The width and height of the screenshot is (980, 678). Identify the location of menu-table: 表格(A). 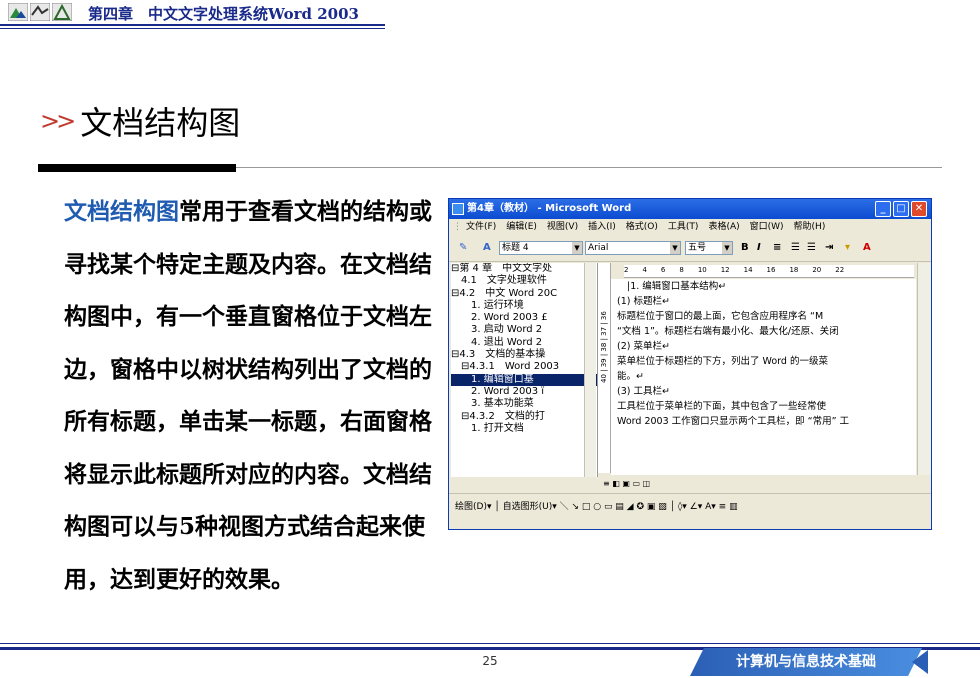
(723, 227).